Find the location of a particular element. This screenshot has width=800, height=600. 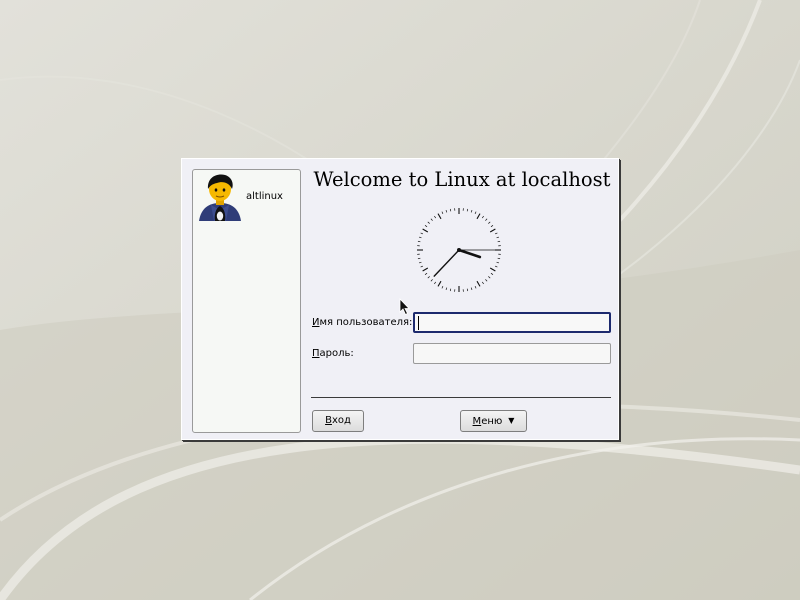

password-label-mnemonic: П is located at coordinates (316, 353).